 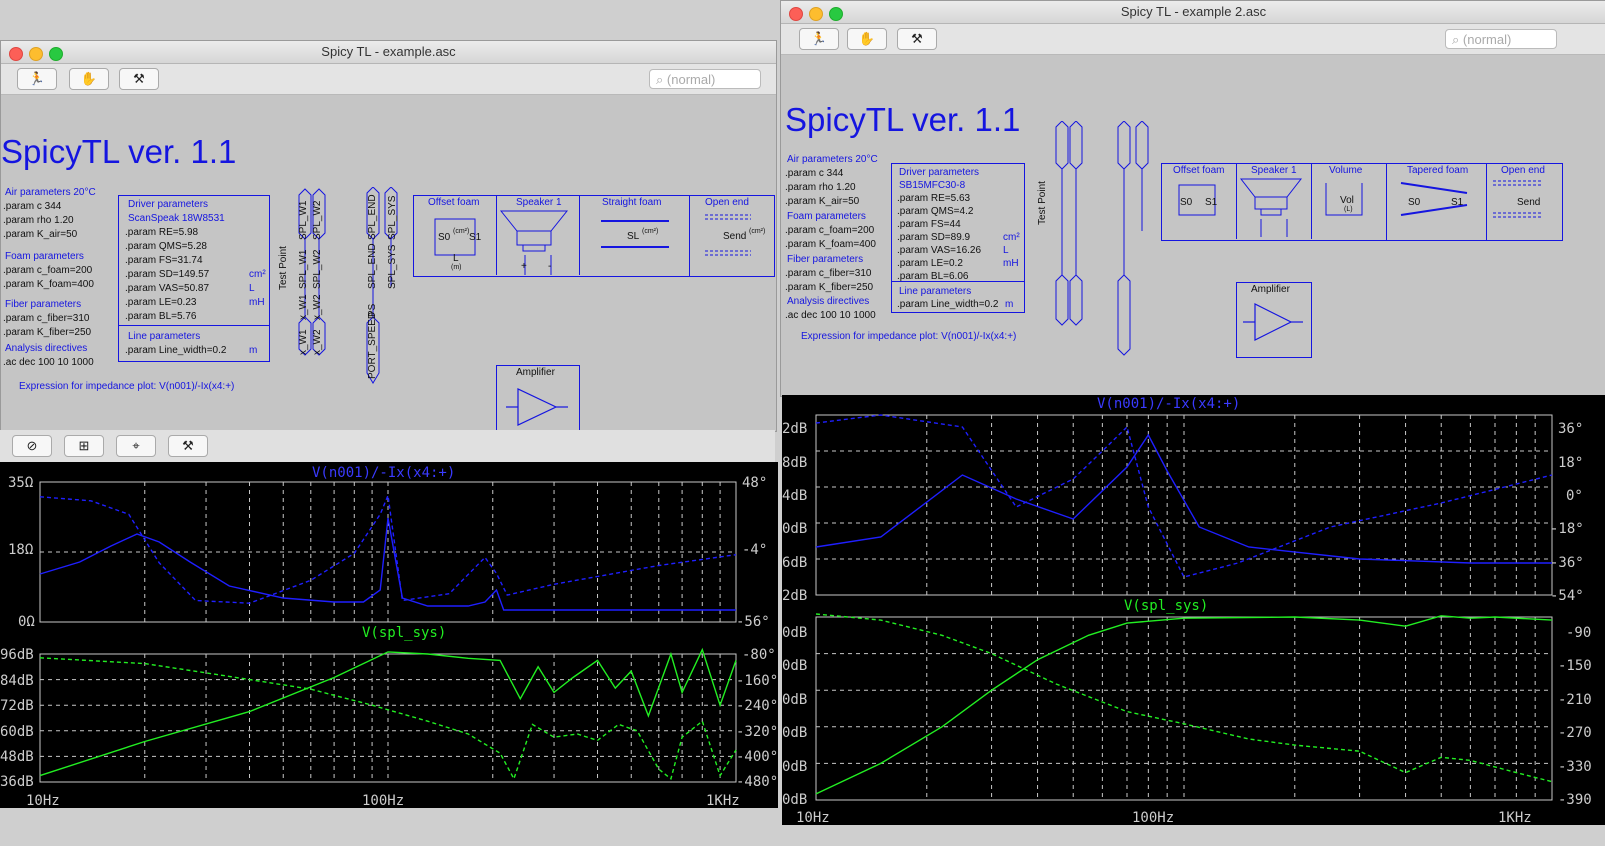 What do you see at coordinates (633, 236) in the screenshot?
I see `sl-label: SL` at bounding box center [633, 236].